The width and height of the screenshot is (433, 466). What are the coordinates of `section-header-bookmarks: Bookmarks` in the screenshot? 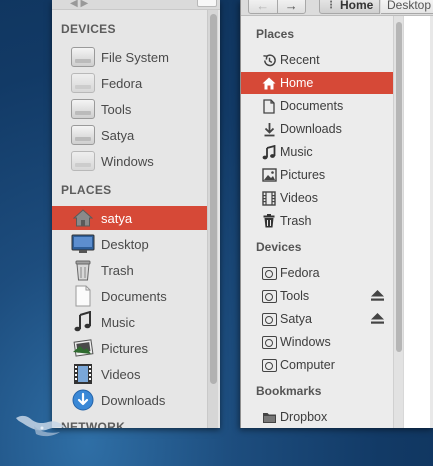 It's located at (289, 391).